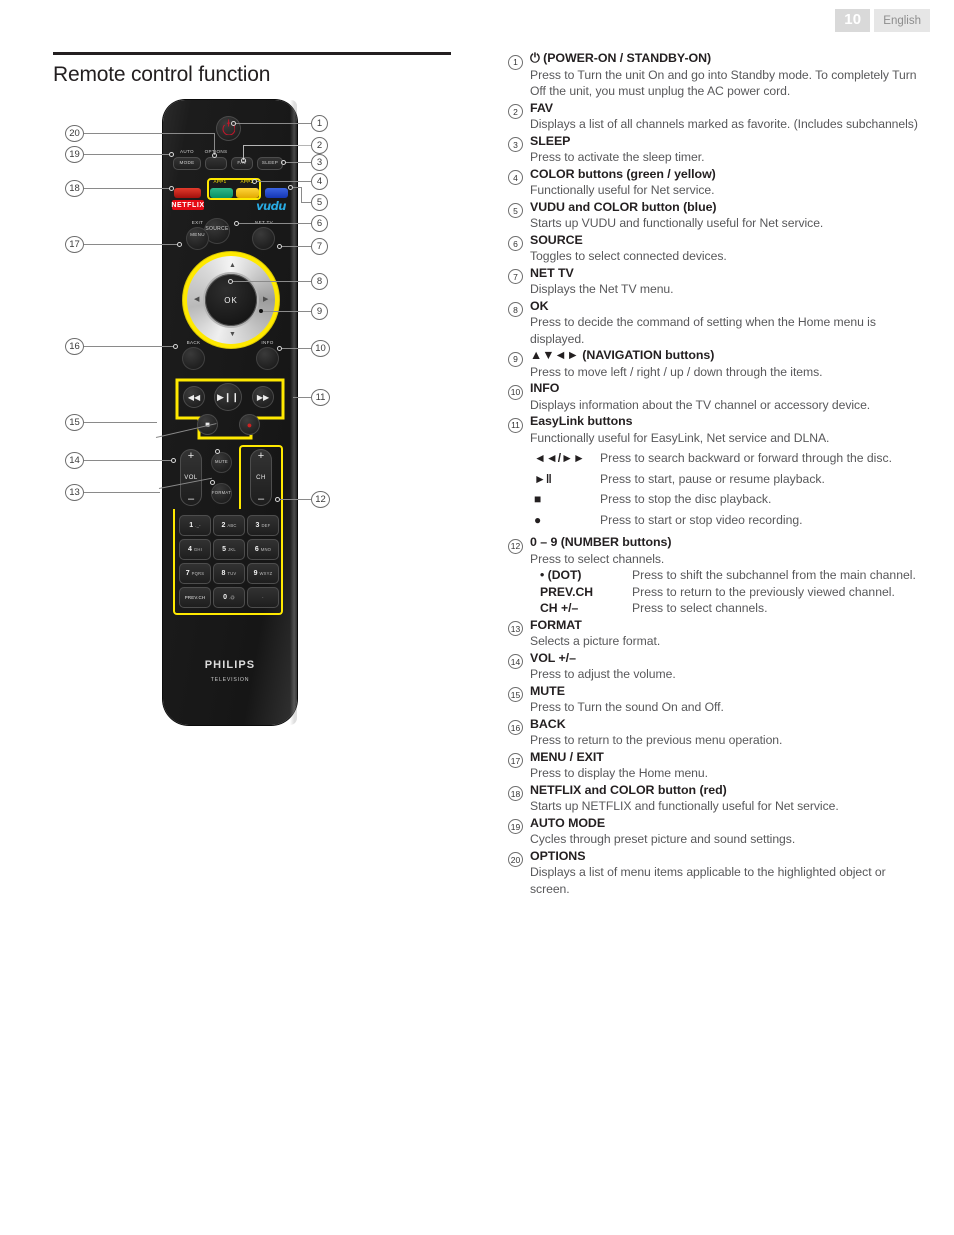 This screenshot has height=1235, width=954. What do you see at coordinates (622, 190) in the screenshot?
I see `legend-desc-4: Functionally useful for Net service.` at bounding box center [622, 190].